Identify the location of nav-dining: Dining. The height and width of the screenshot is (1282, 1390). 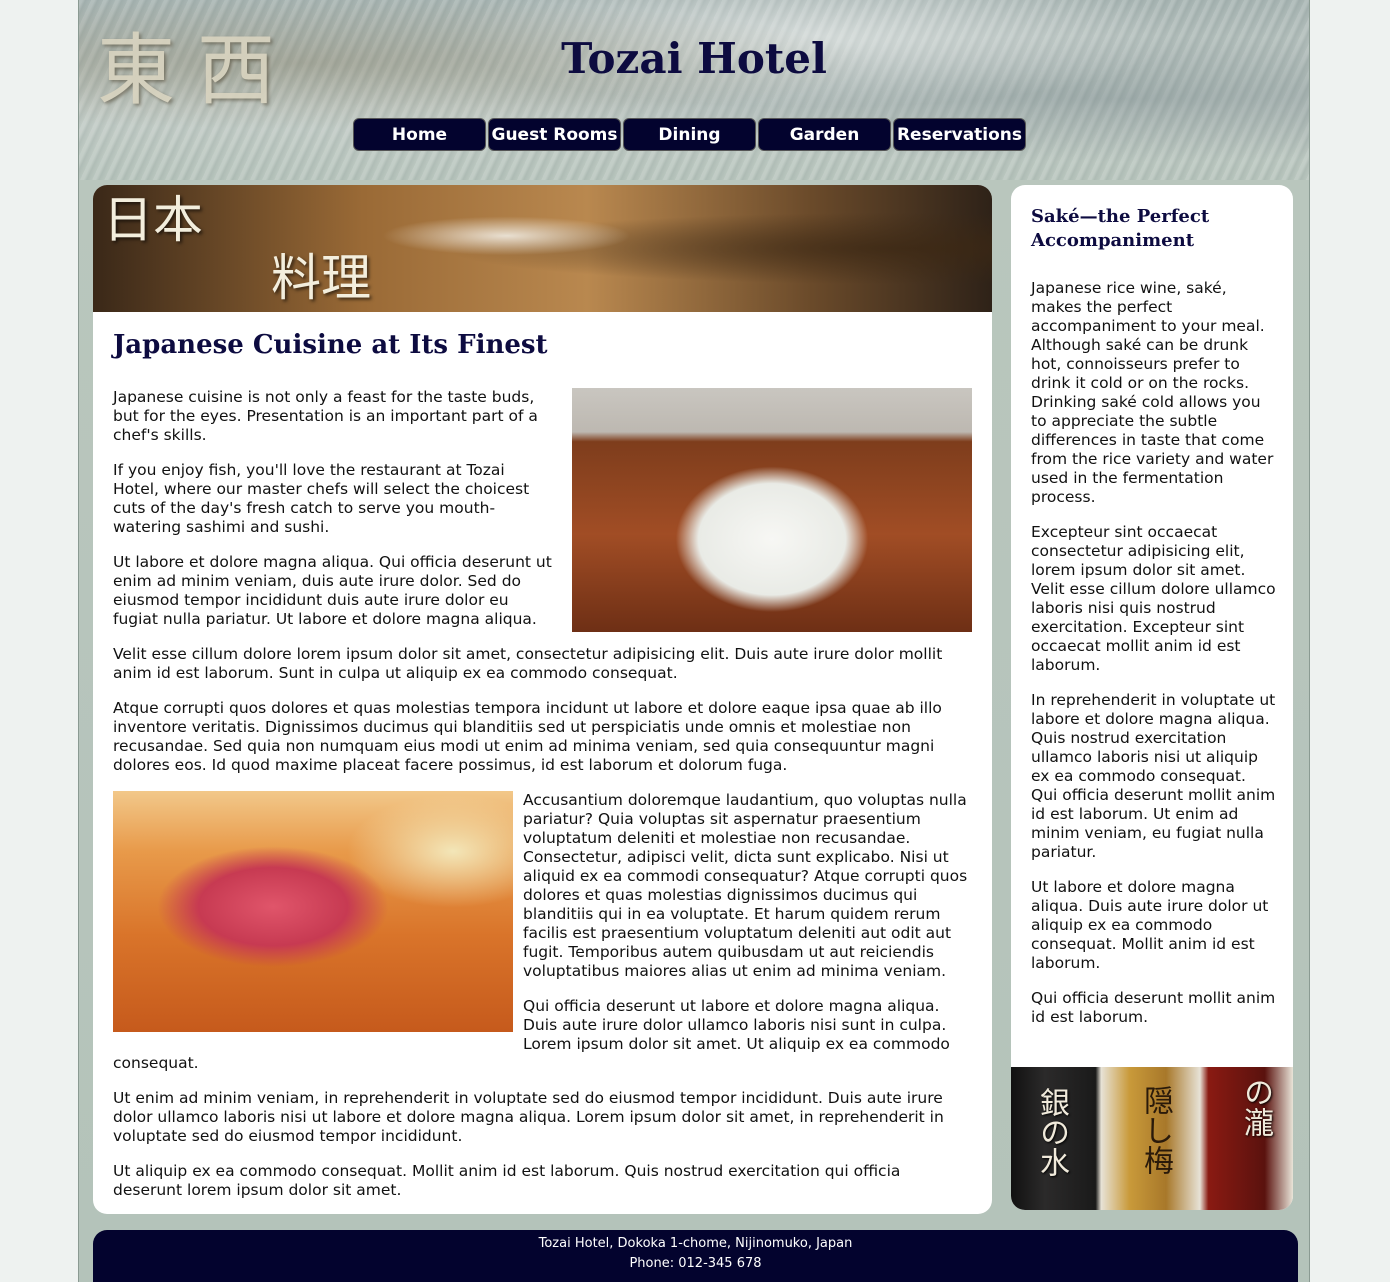
(689, 134).